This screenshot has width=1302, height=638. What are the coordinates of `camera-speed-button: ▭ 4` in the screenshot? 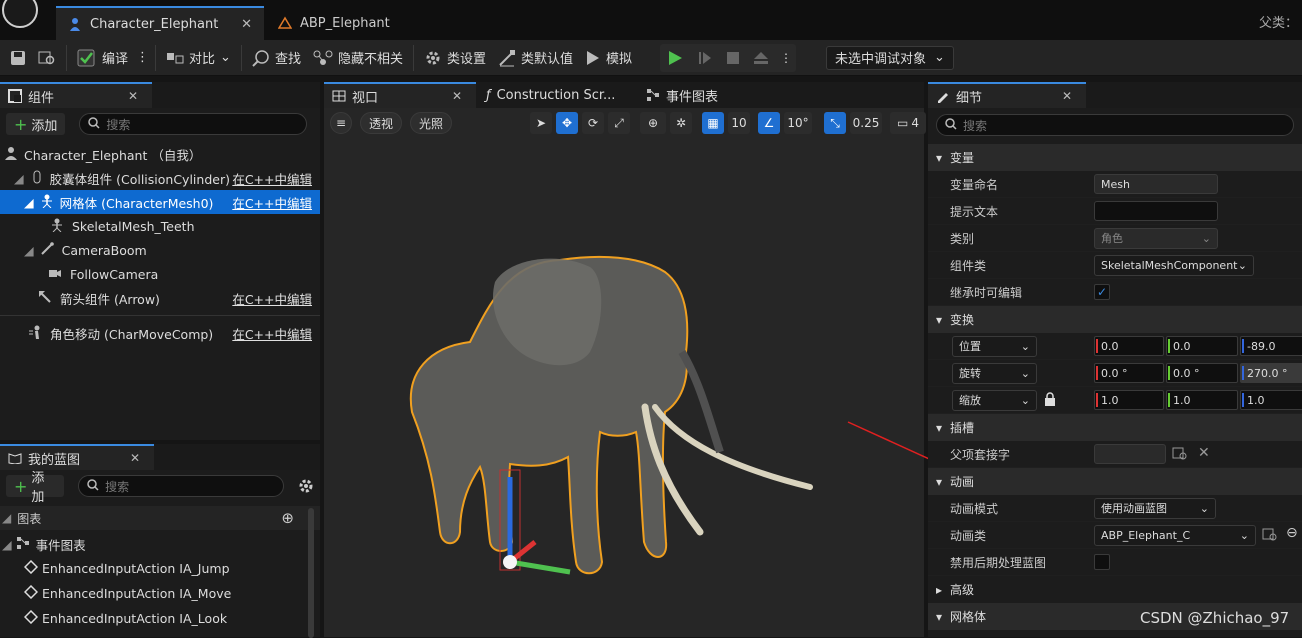 It's located at (908, 123).